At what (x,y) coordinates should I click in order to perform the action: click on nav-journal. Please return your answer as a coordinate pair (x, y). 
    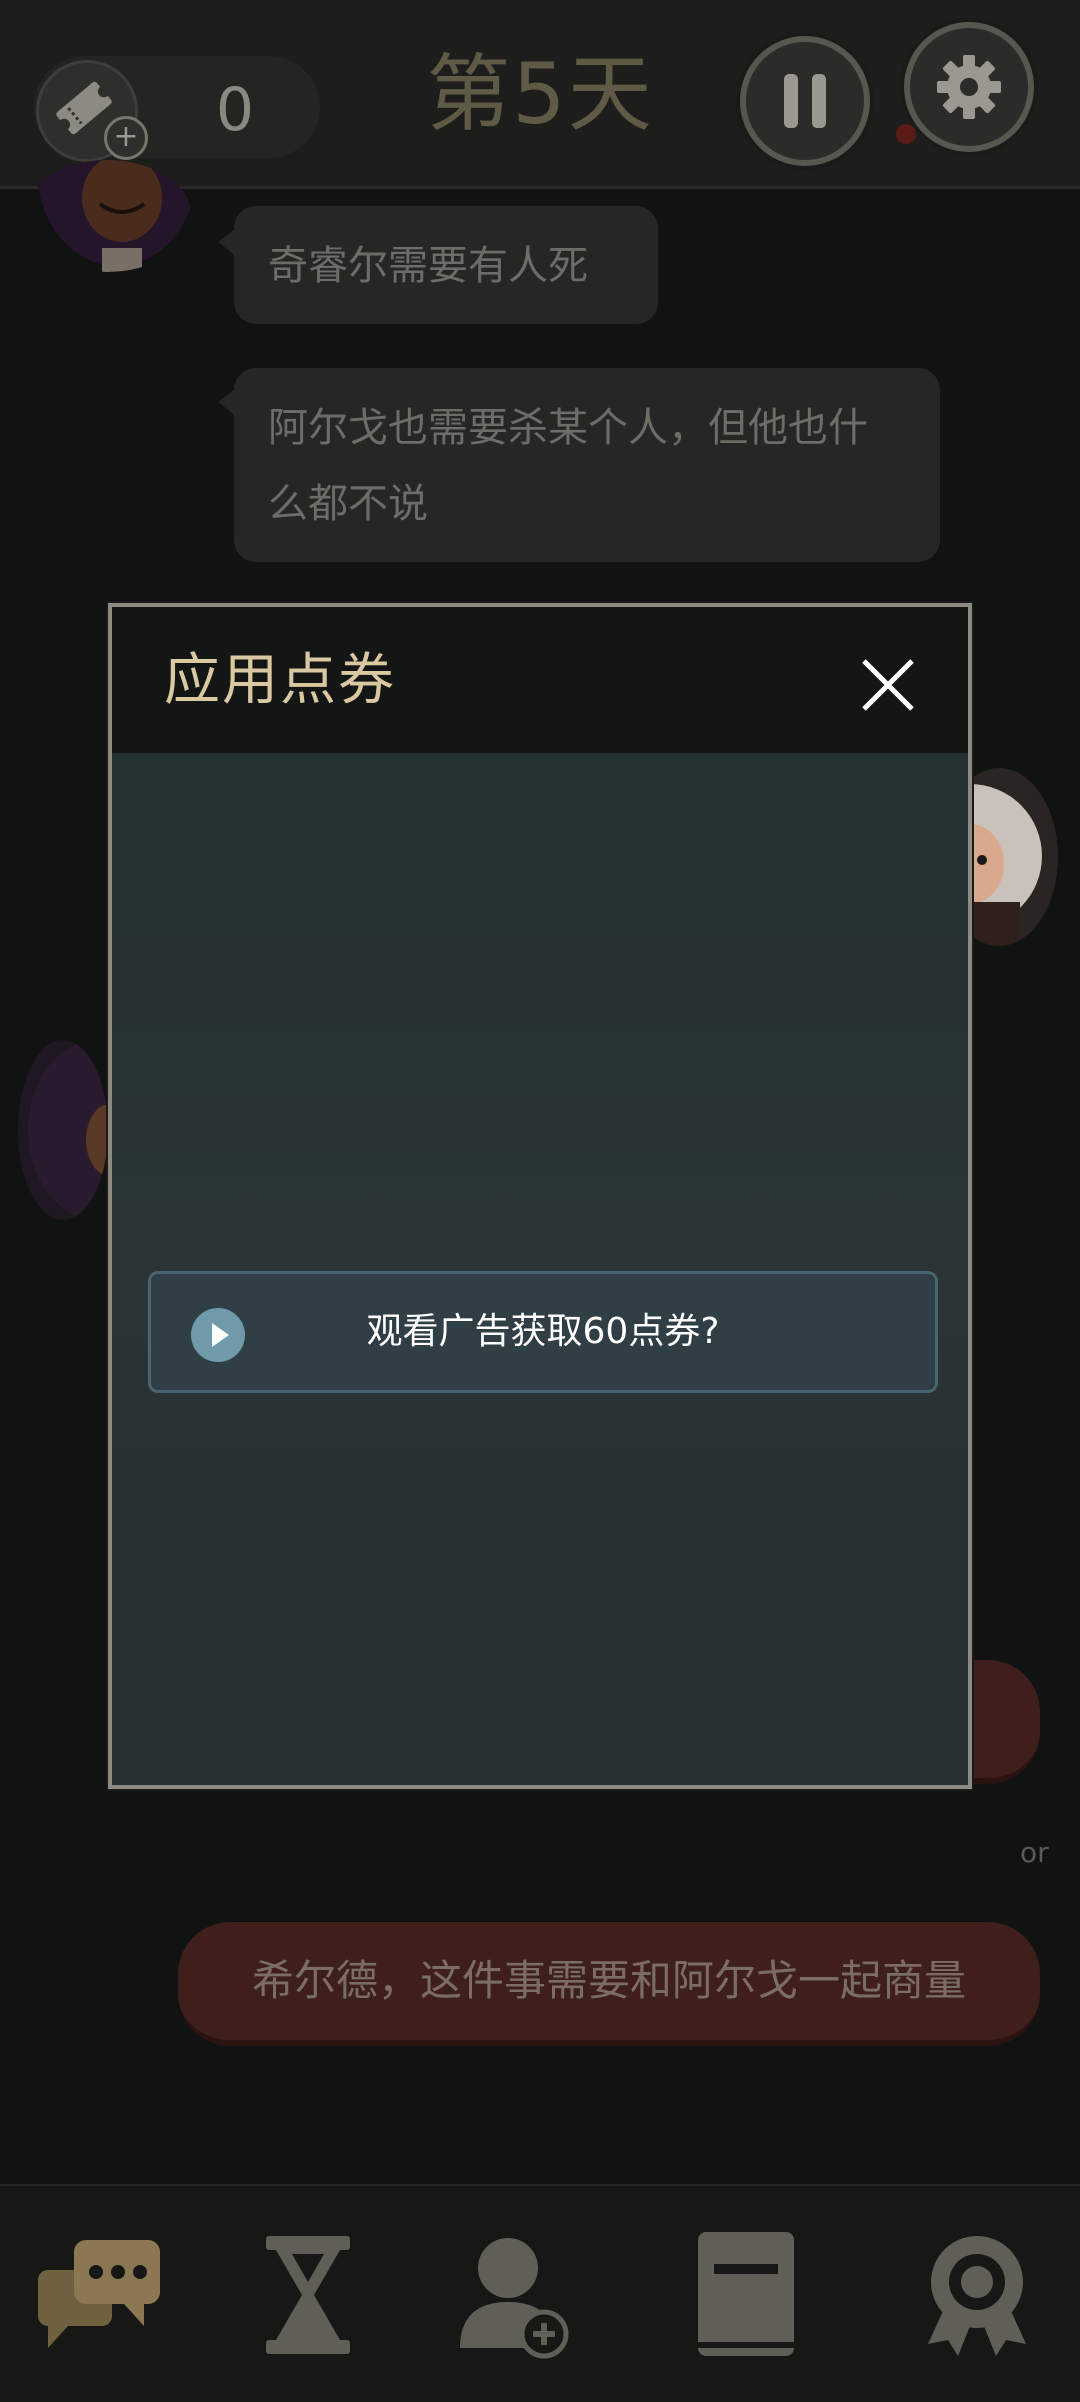
    Looking at the image, I should click on (757, 2295).